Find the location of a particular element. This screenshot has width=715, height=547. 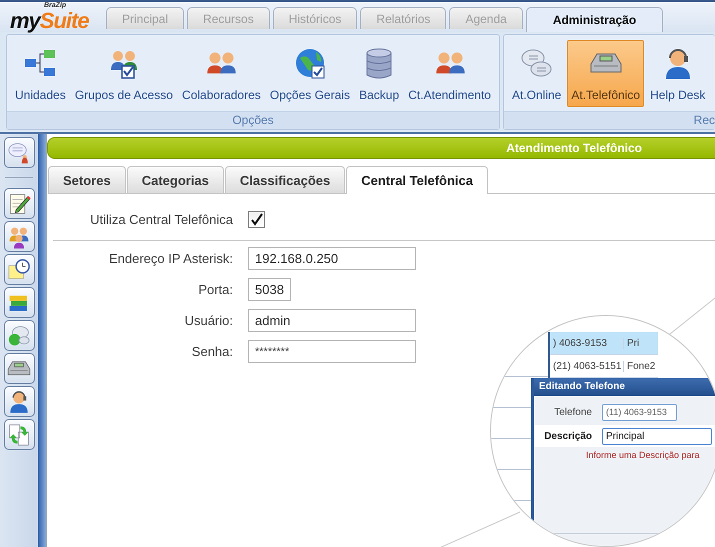

group-label: Opções is located at coordinates (253, 120).